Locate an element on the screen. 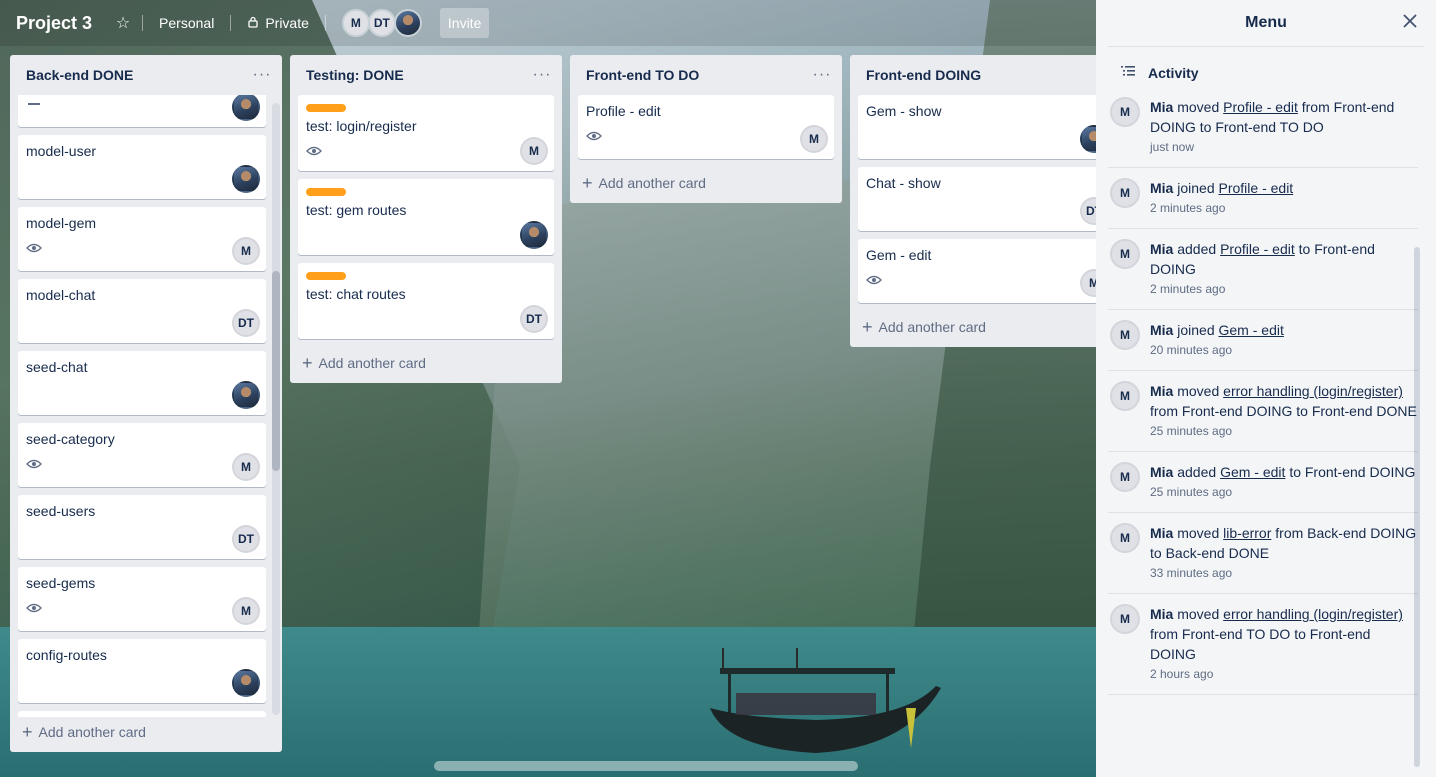  card: model-gem M is located at coordinates (142, 239).